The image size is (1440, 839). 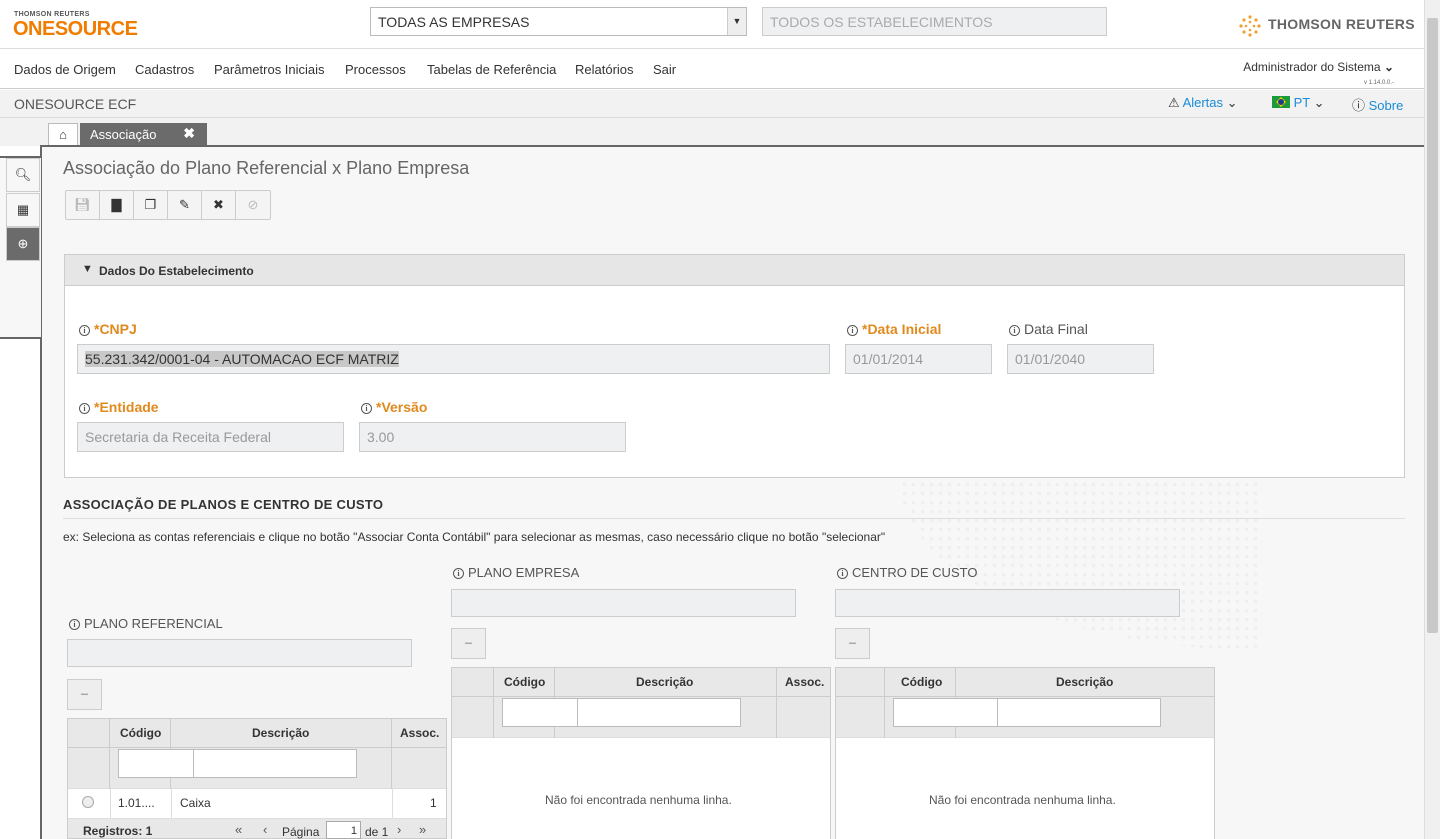 I want to click on cnpj-label-text: *CNPJ, so click(x=115, y=329).